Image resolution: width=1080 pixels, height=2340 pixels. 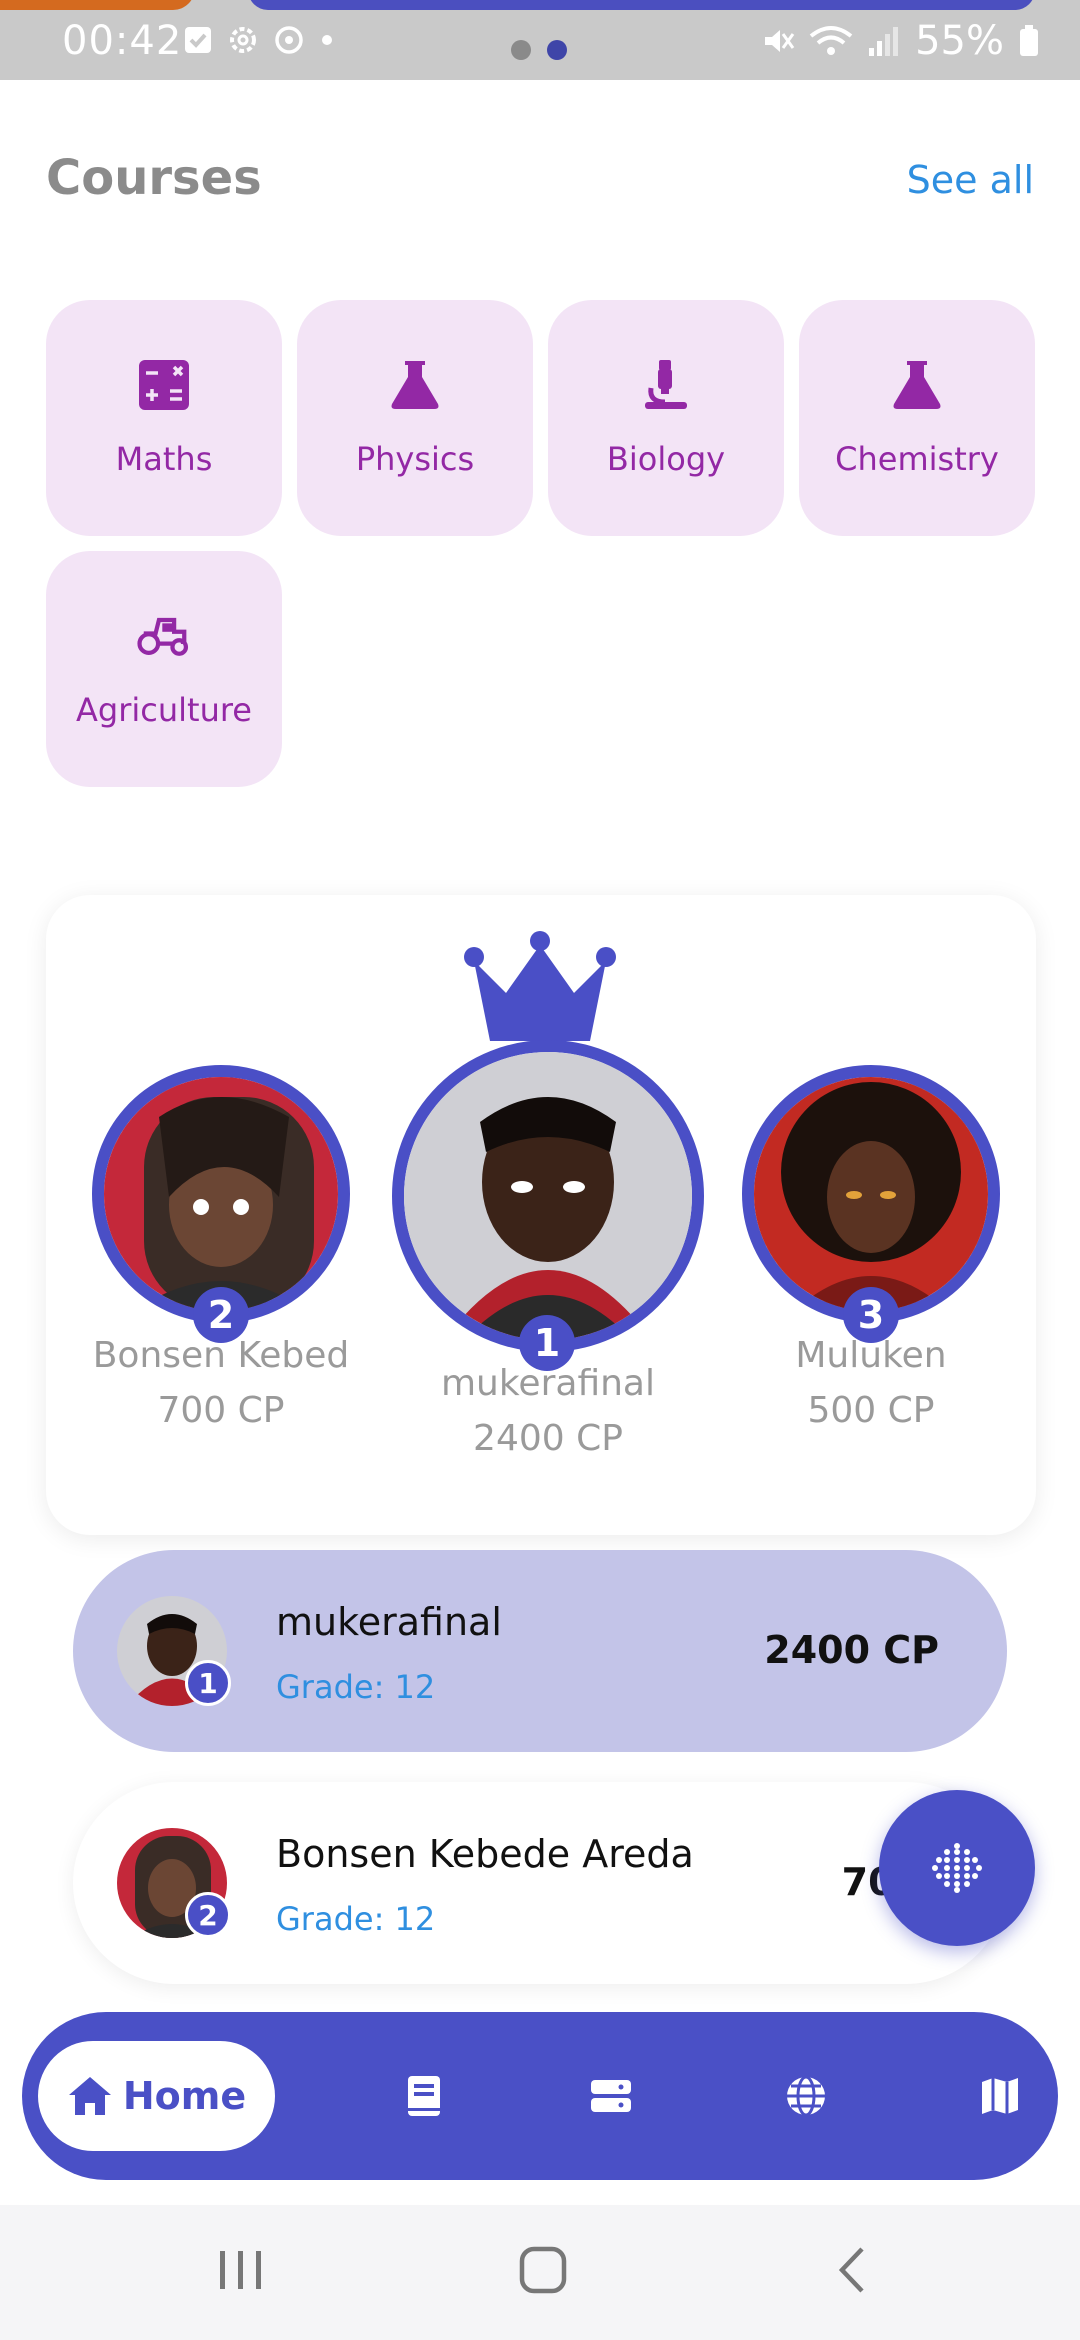 I want to click on system-navigation-bar, so click(x=540, y=2272).